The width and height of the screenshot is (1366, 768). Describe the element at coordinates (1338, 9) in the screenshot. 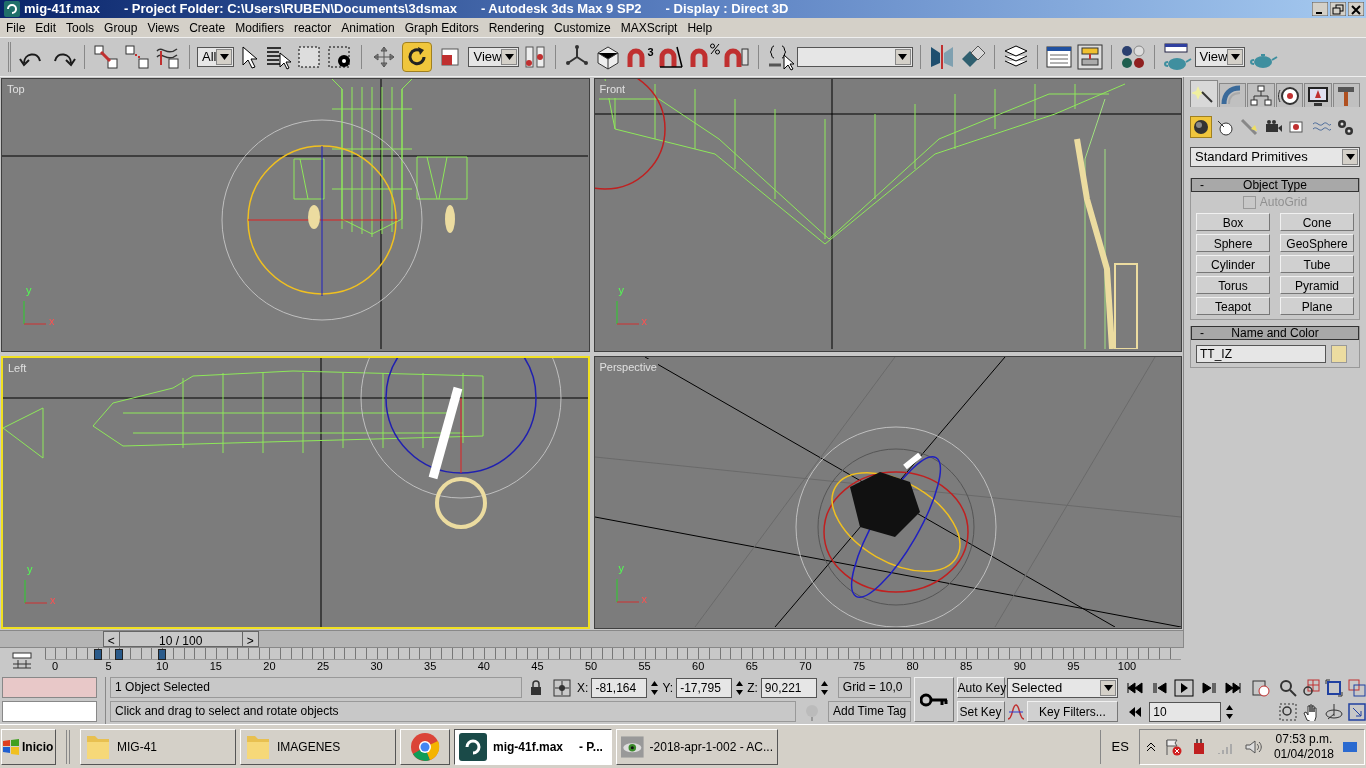

I see `restore-button` at that location.